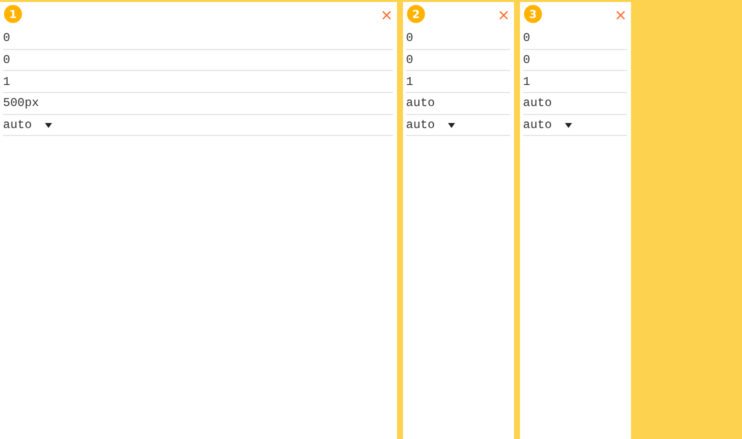 The image size is (742, 439). Describe the element at coordinates (13, 14) in the screenshot. I see `number-badge: 1` at that location.